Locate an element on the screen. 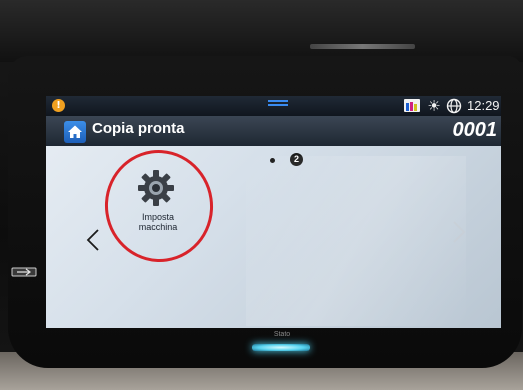 This screenshot has width=523, height=390. home-button is located at coordinates (75, 132).